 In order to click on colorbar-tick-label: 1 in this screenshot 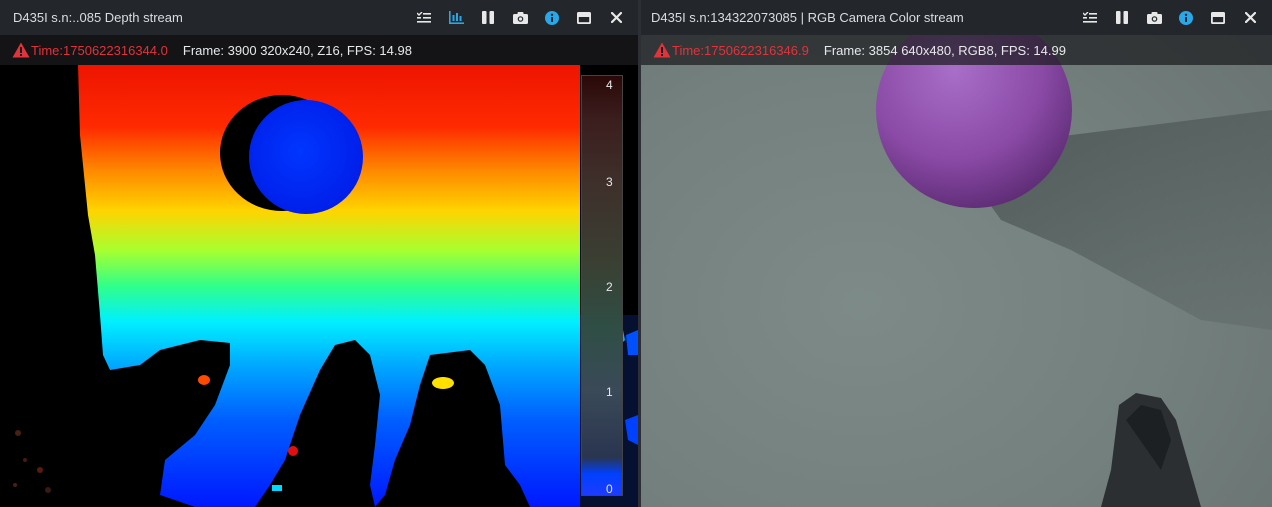, I will do `click(609, 392)`.